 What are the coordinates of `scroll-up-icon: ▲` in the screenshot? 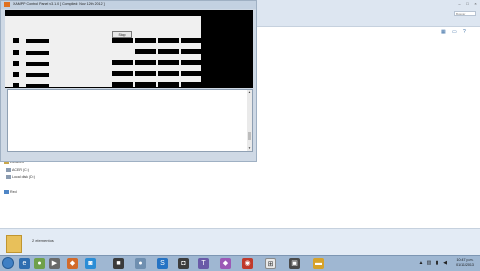 It's located at (249, 92).